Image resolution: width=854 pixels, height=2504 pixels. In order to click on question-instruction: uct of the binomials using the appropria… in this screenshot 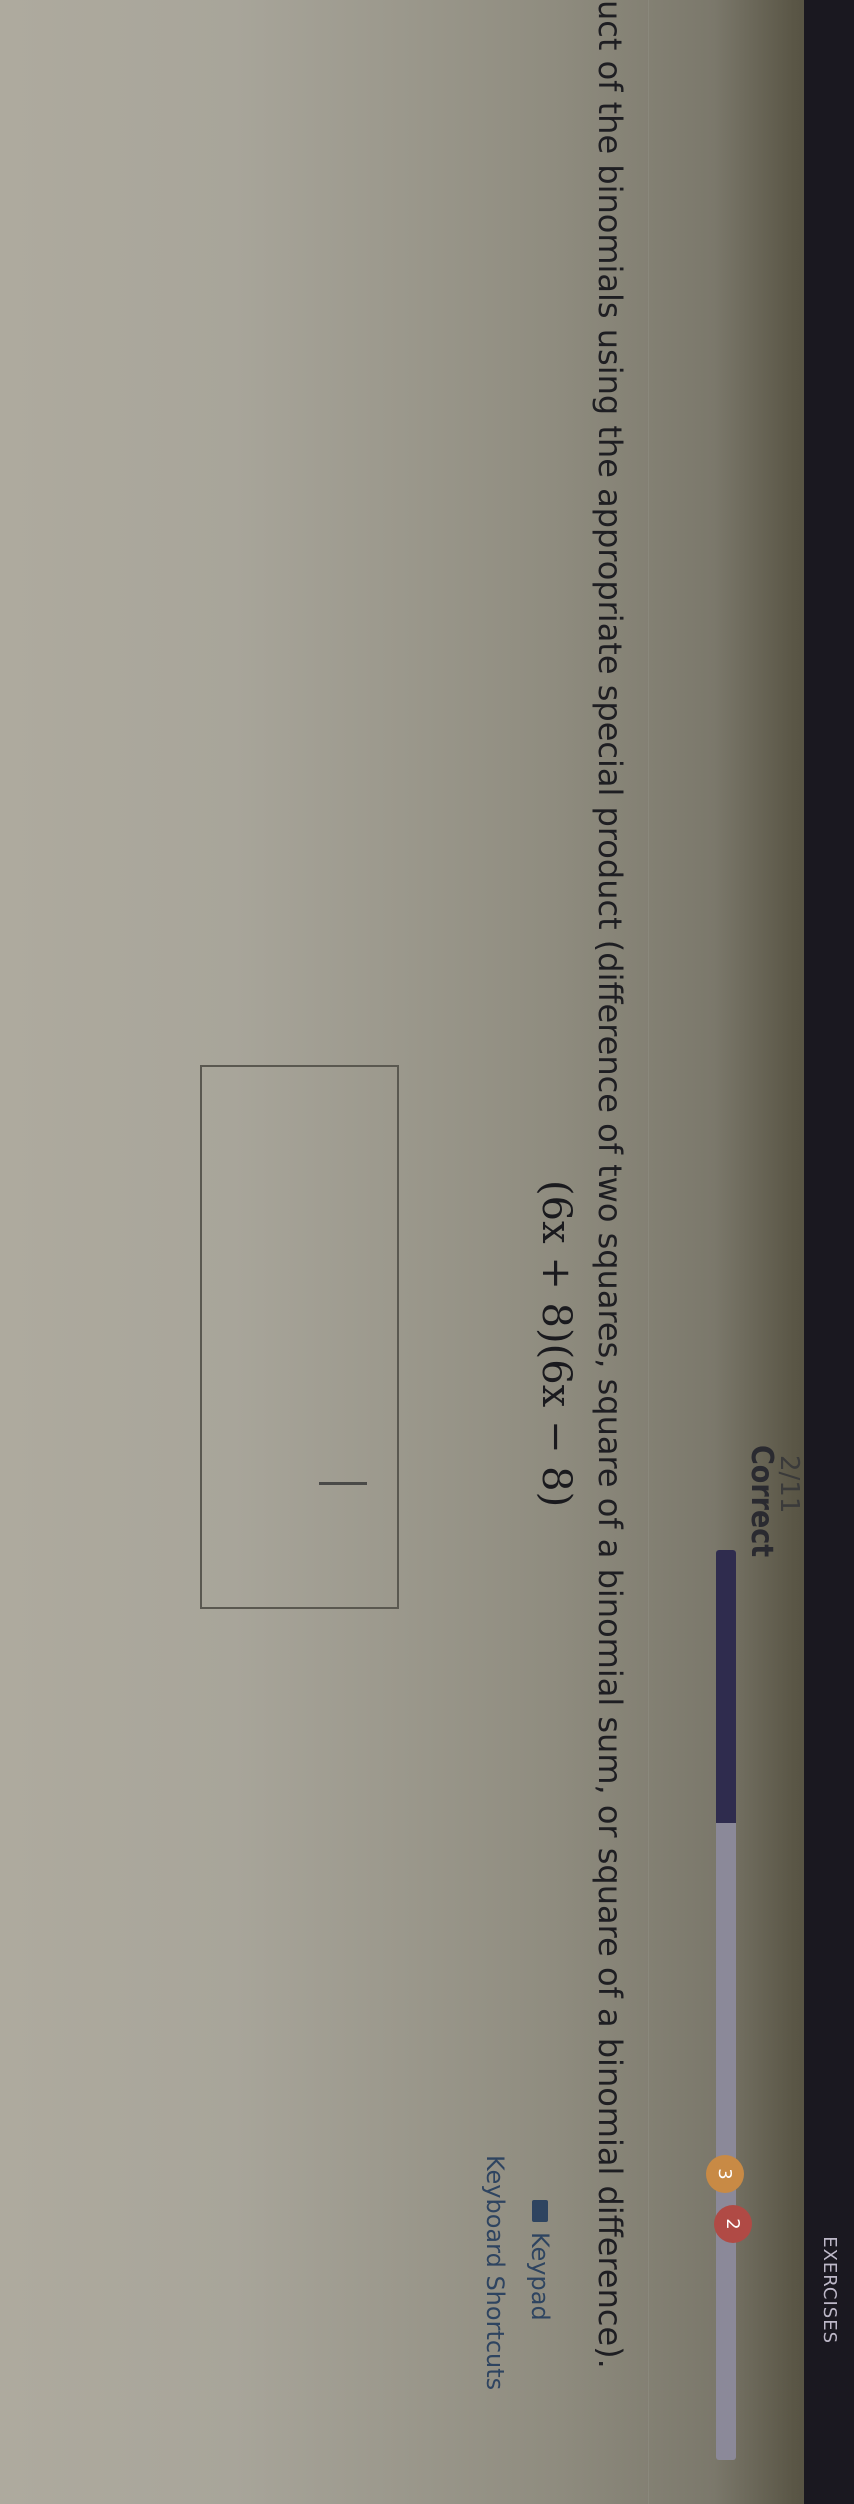, I will do `click(610, 1184)`.